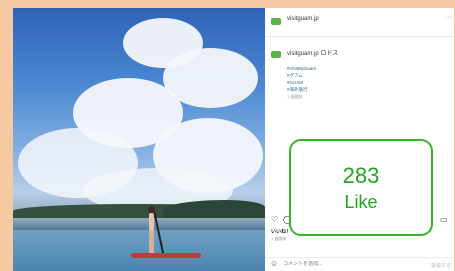  Describe the element at coordinates (359, 22) in the screenshot. I see `post-header: visitguam.jp ···` at that location.